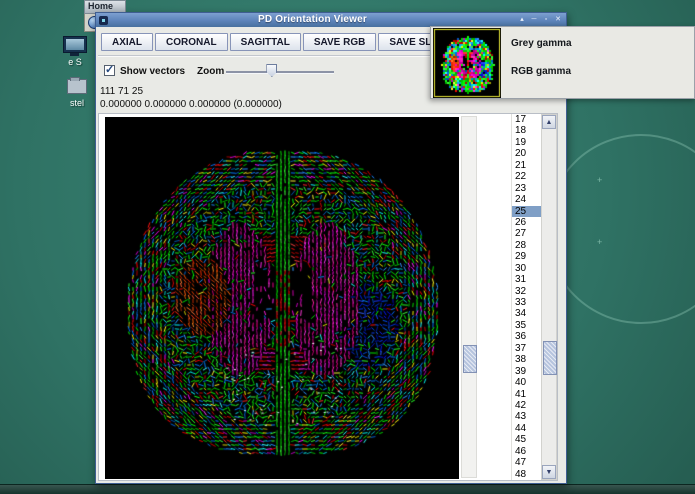  What do you see at coordinates (527, 211) in the screenshot?
I see `slice-row: 25` at bounding box center [527, 211].